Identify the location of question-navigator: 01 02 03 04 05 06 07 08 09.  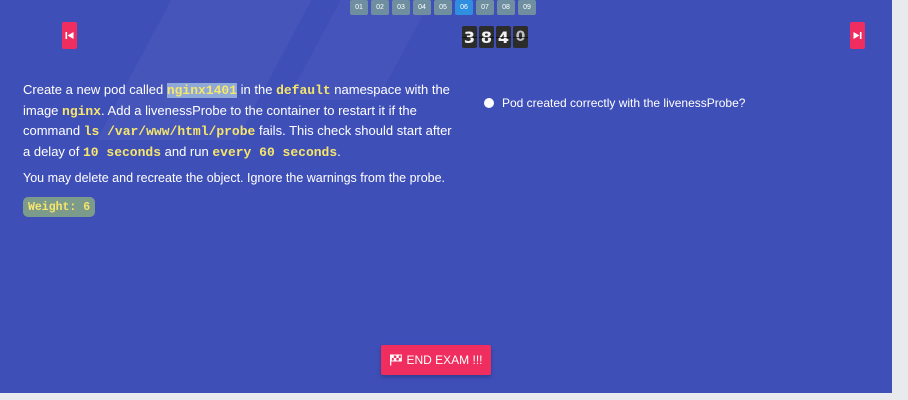
(443, 7).